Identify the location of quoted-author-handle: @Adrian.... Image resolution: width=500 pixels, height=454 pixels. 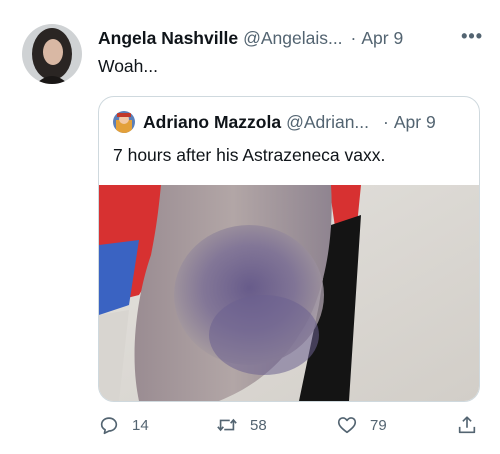
(328, 121).